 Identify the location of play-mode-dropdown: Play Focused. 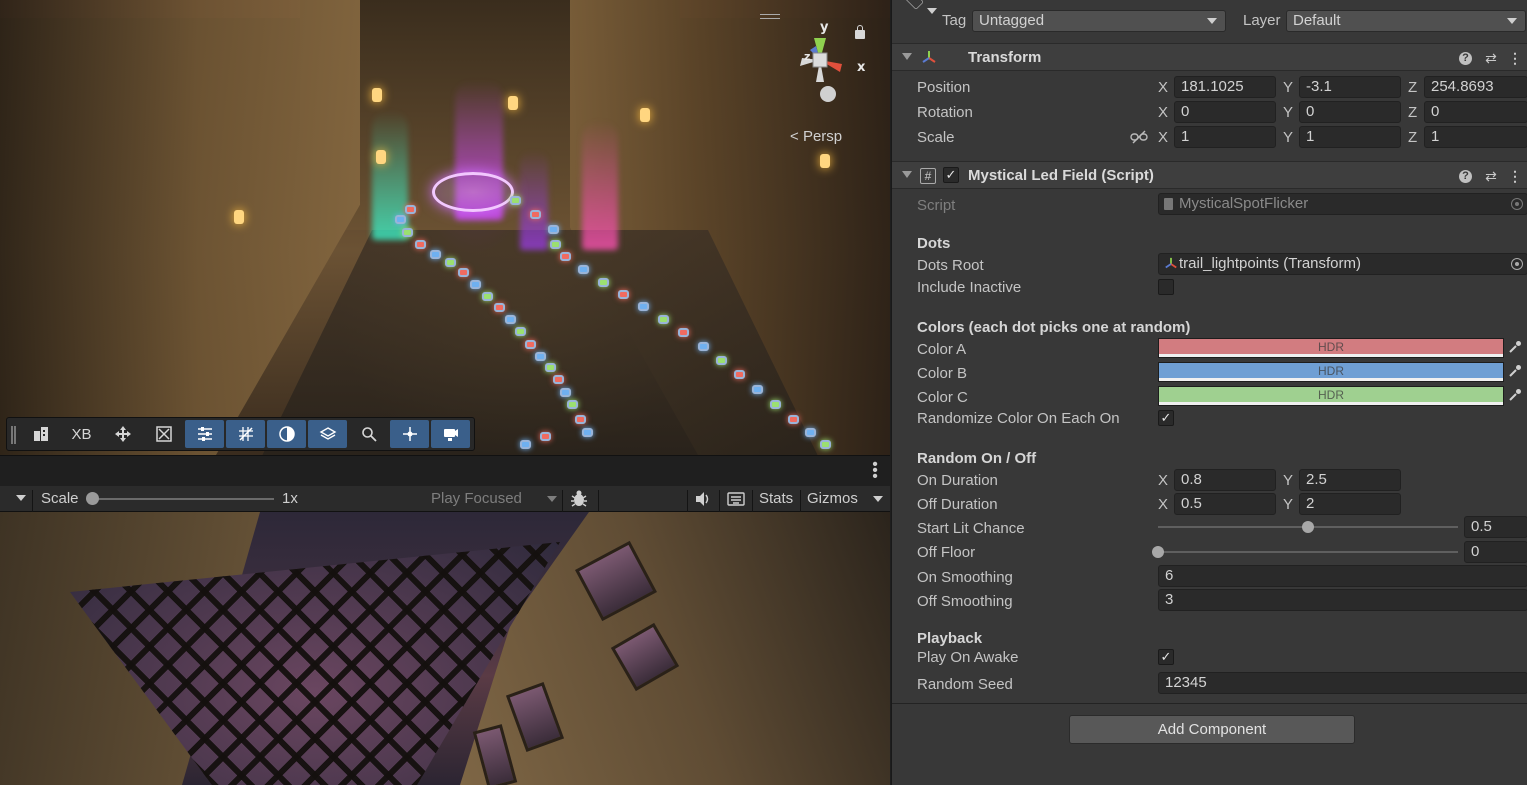
(476, 498).